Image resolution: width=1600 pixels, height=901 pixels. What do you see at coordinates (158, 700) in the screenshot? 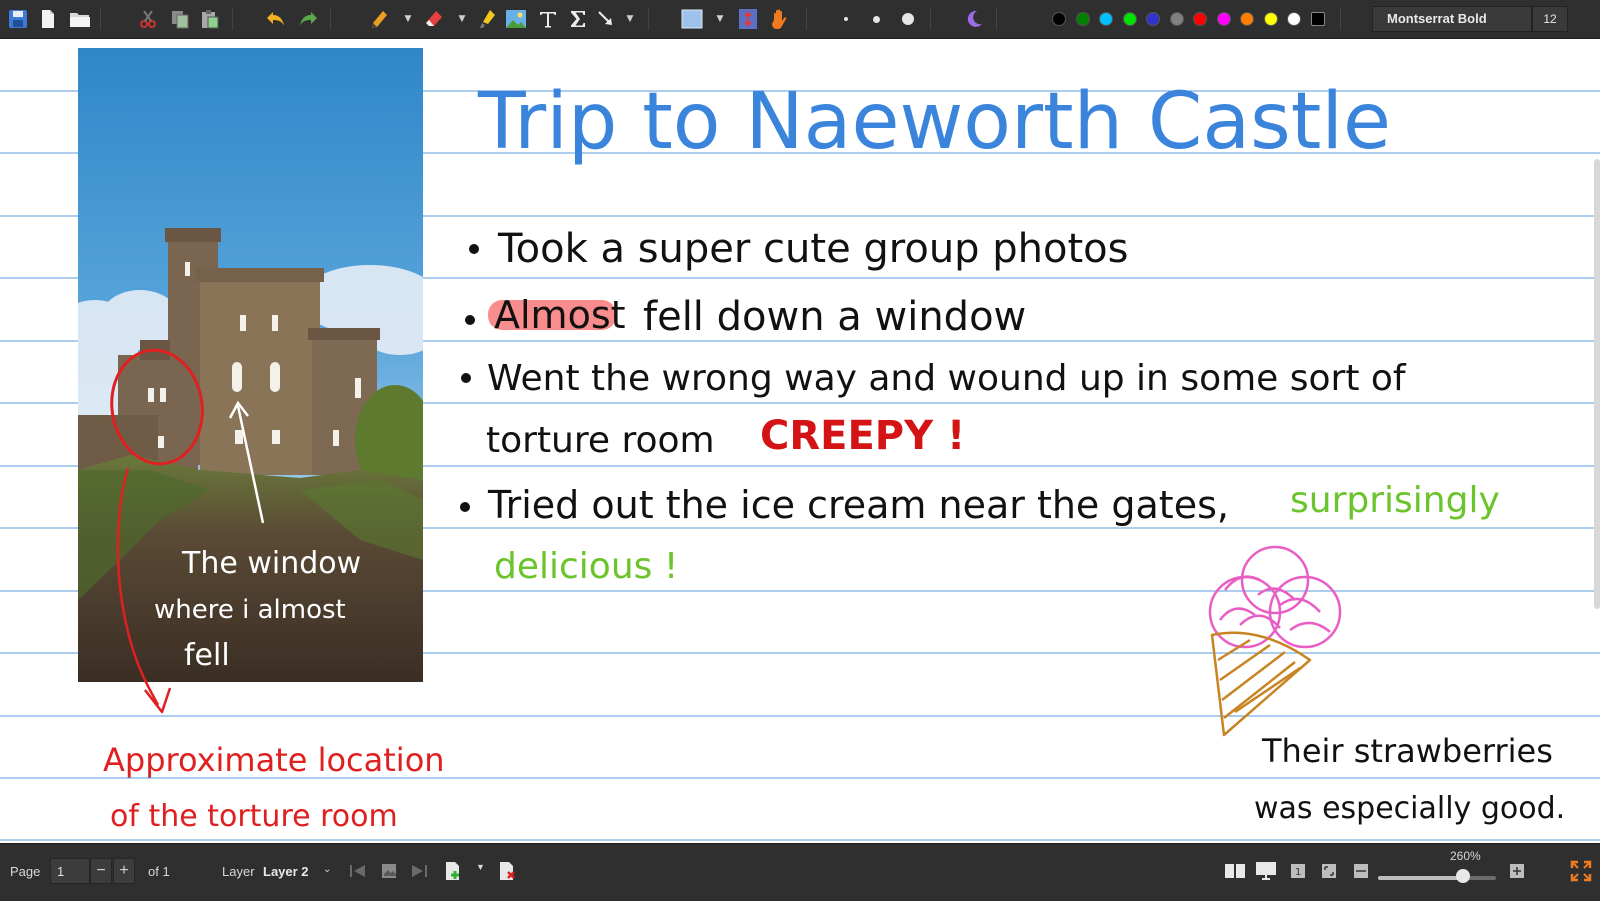
I see `red-arrow-head` at bounding box center [158, 700].